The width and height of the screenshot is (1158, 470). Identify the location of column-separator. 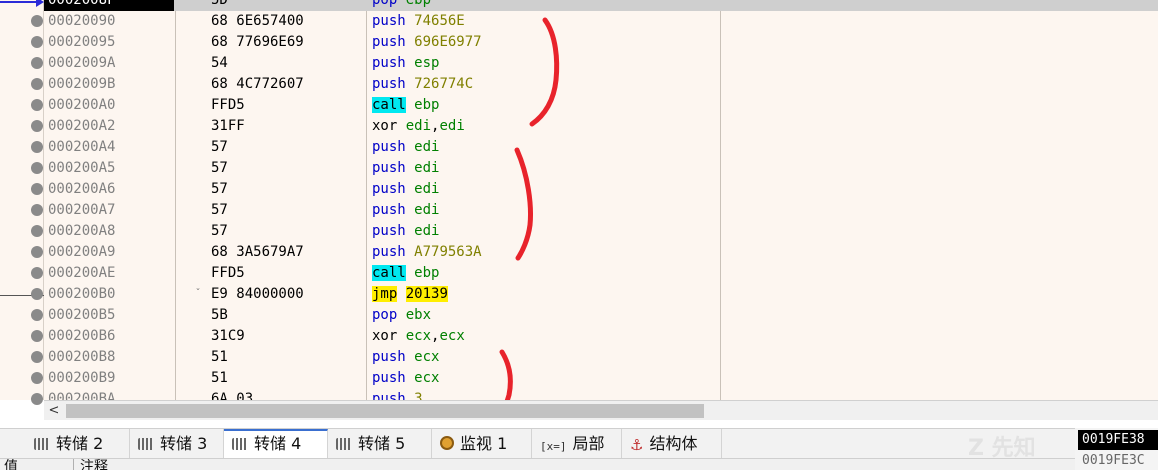
(73, 464).